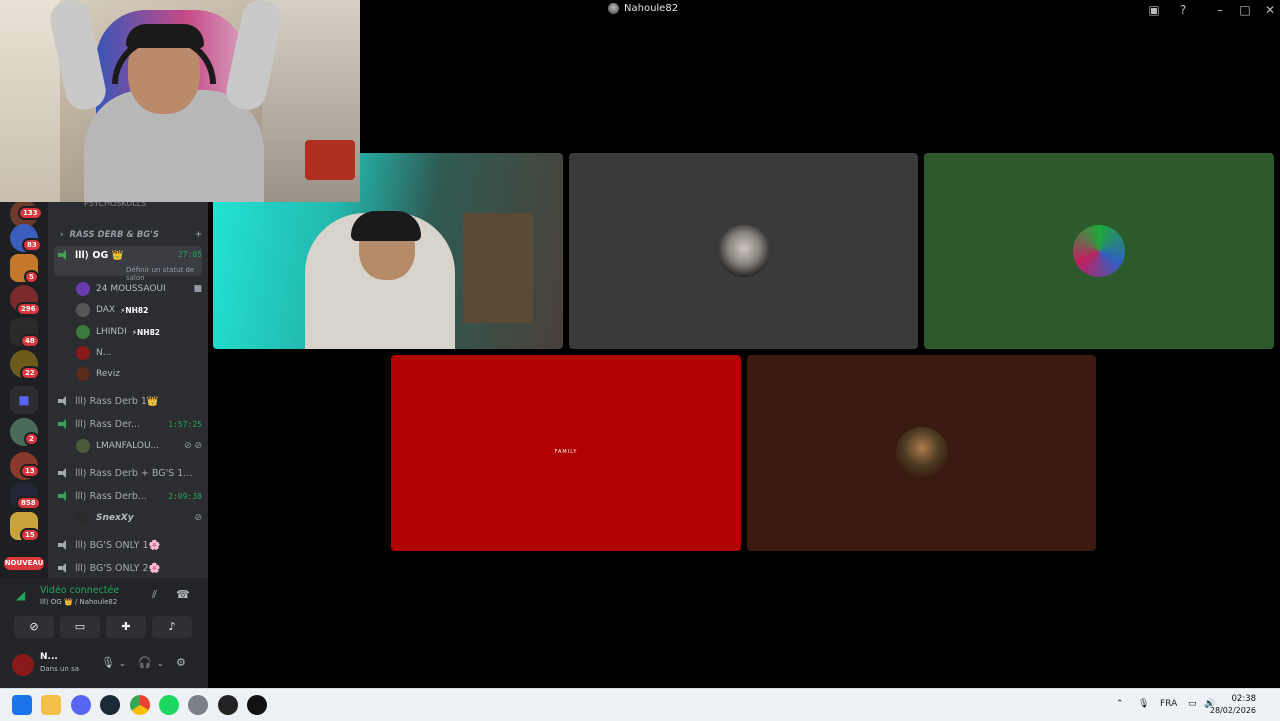  What do you see at coordinates (30, 341) in the screenshot?
I see `server-badge: 48` at bounding box center [30, 341].